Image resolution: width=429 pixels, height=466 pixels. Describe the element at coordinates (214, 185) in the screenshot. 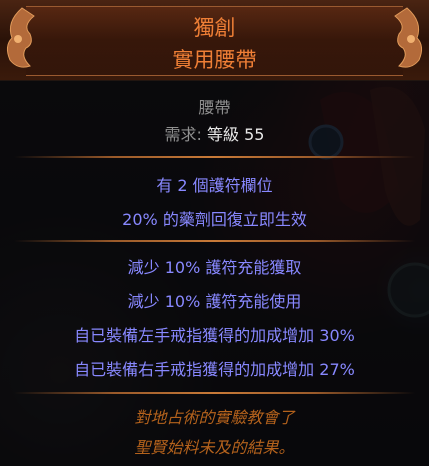

I see `implicit-mod: 有 2 個護符欄位` at that location.